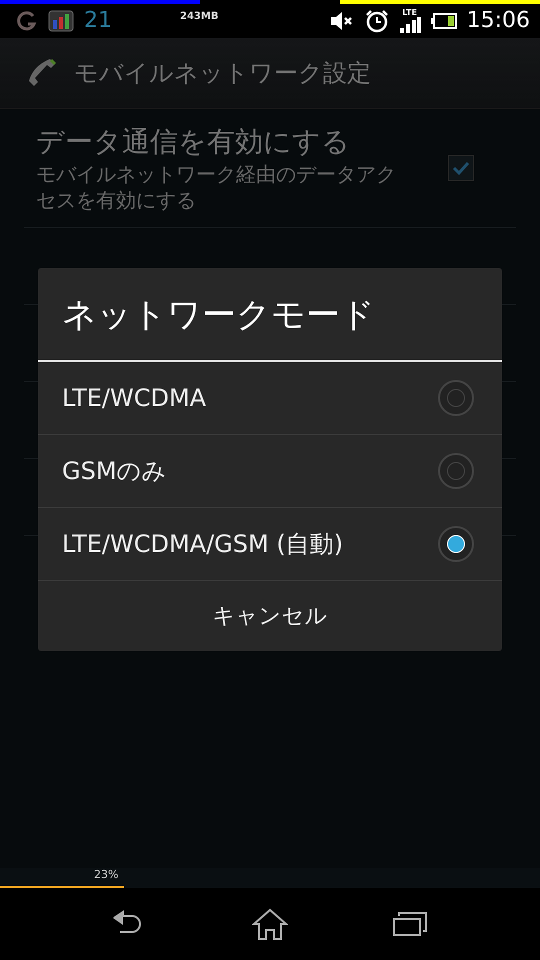 The width and height of the screenshot is (540, 960). I want to click on signal-icon, so click(409, 25).